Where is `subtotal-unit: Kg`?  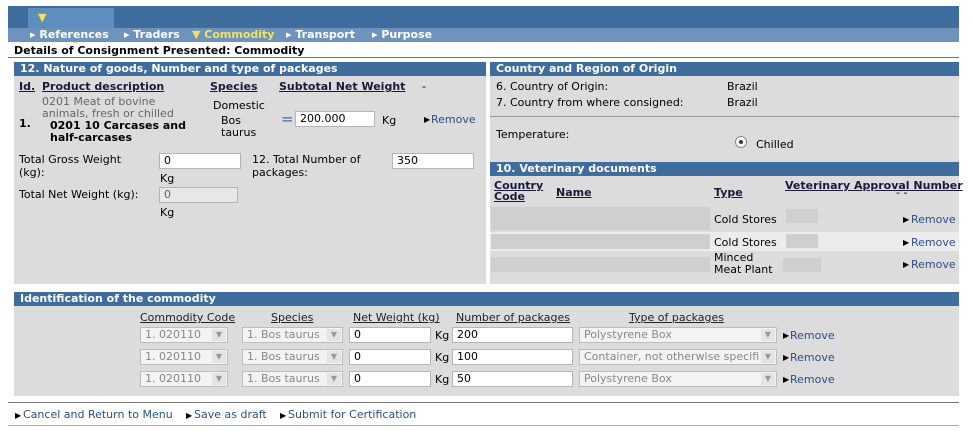 subtotal-unit: Kg is located at coordinates (389, 120).